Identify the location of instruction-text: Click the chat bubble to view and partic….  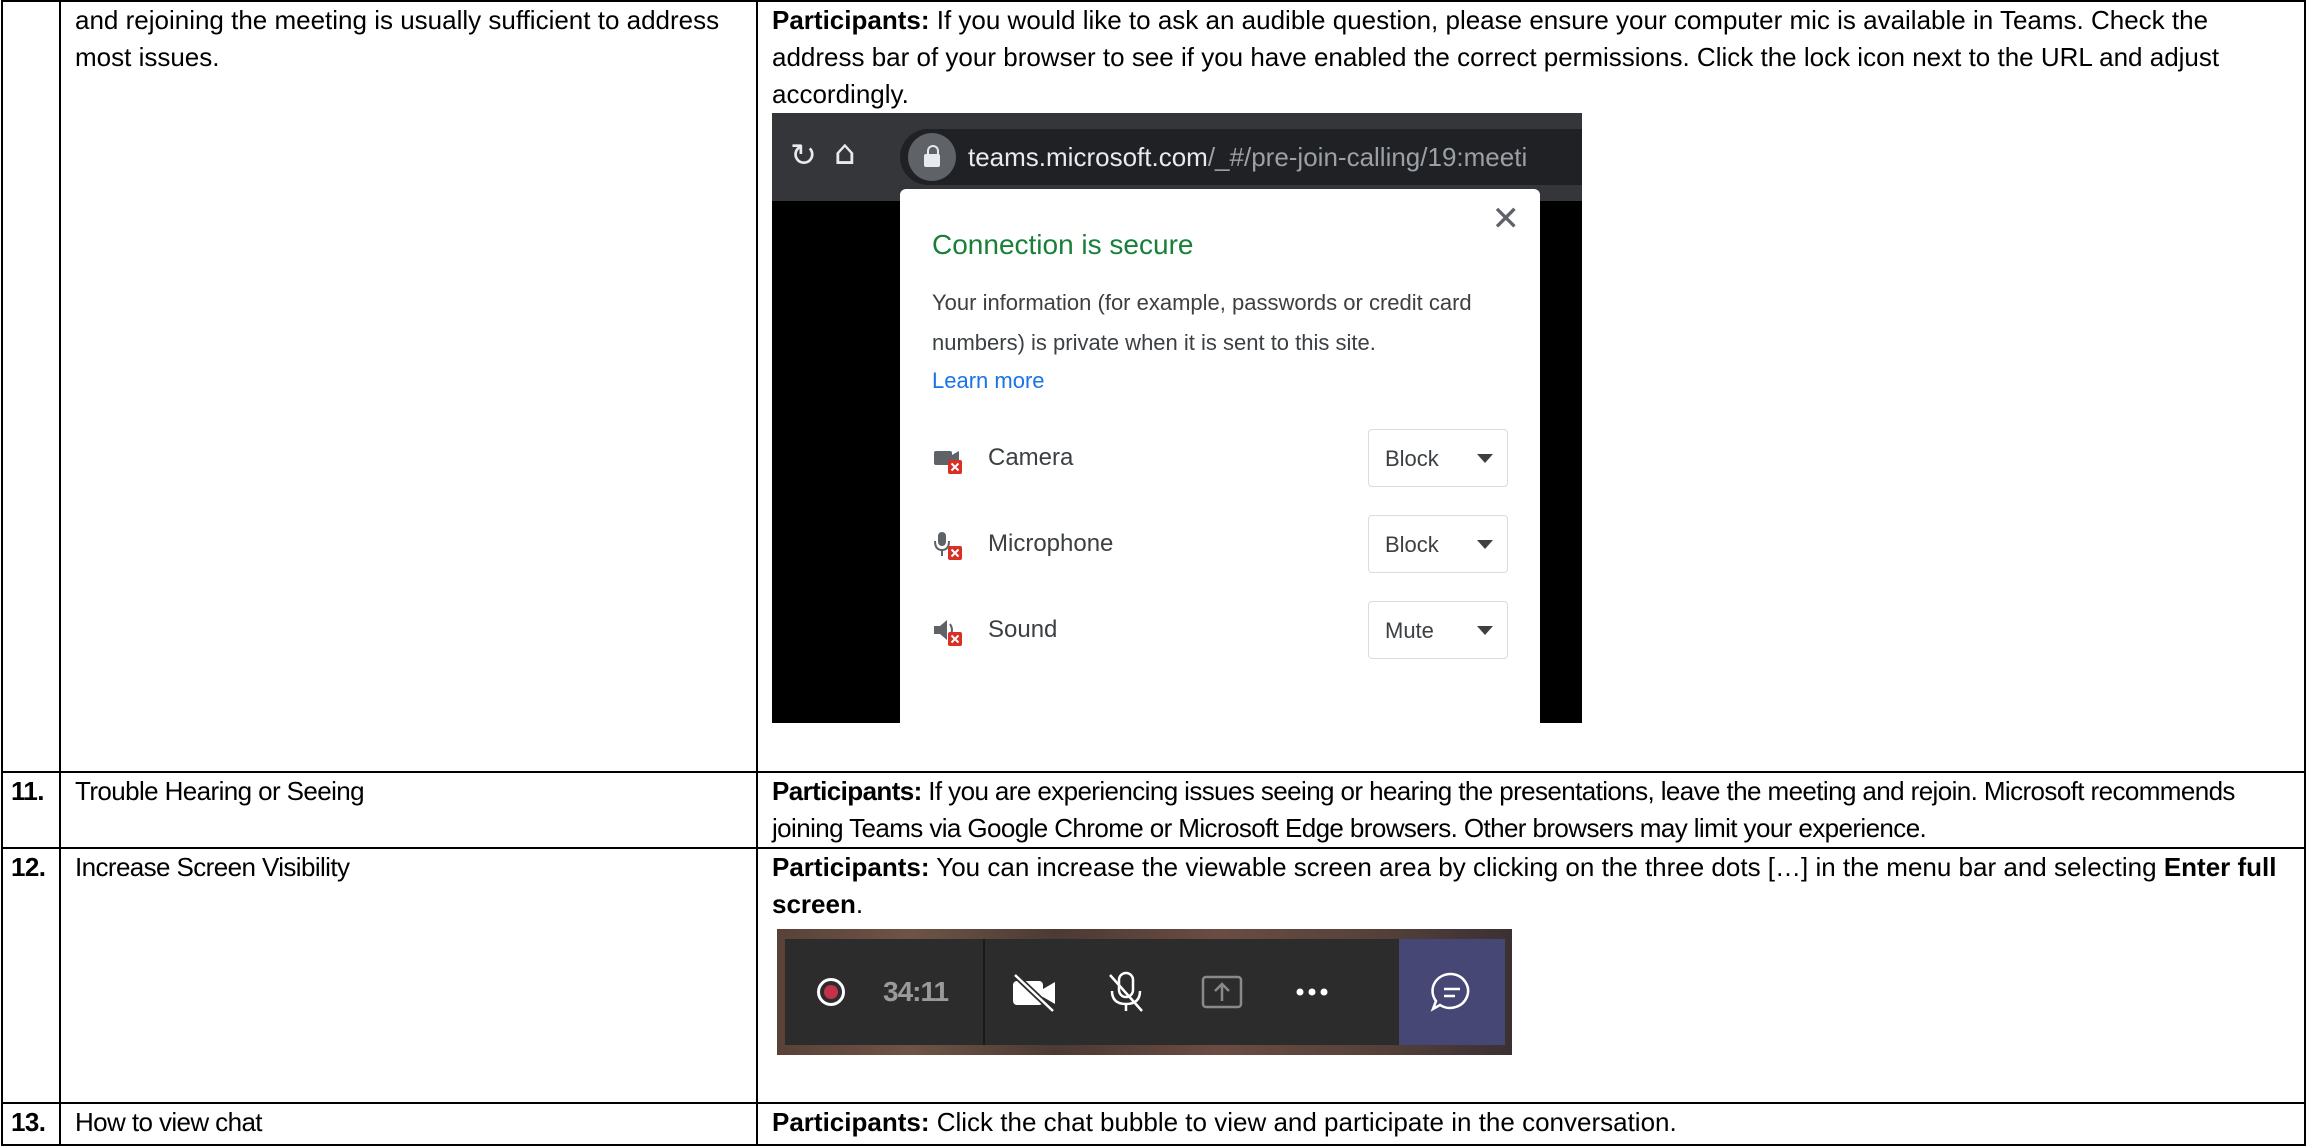
(1303, 1122).